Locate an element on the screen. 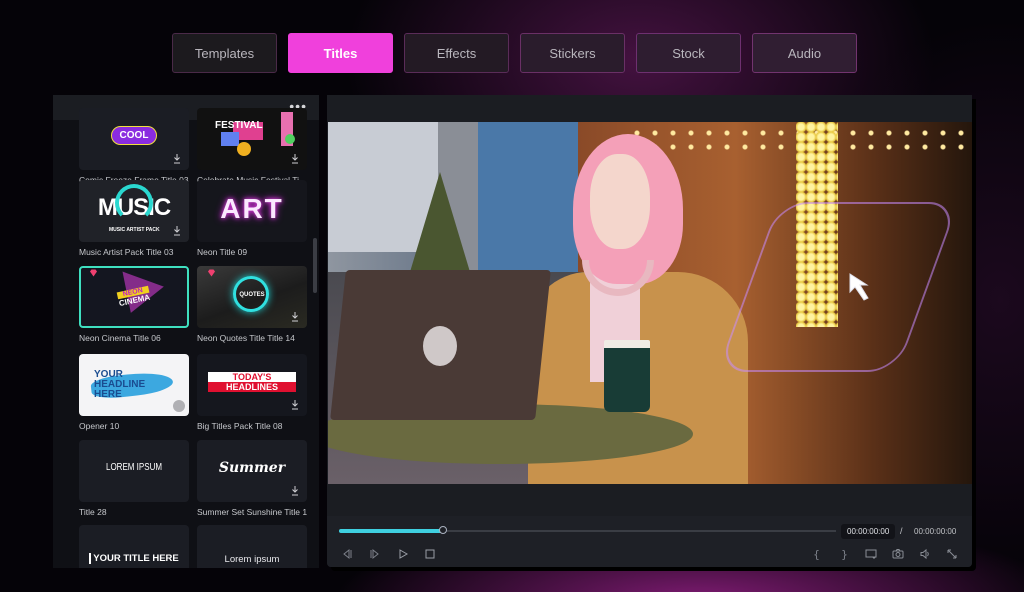  cursor-icon is located at coordinates (859, 287).